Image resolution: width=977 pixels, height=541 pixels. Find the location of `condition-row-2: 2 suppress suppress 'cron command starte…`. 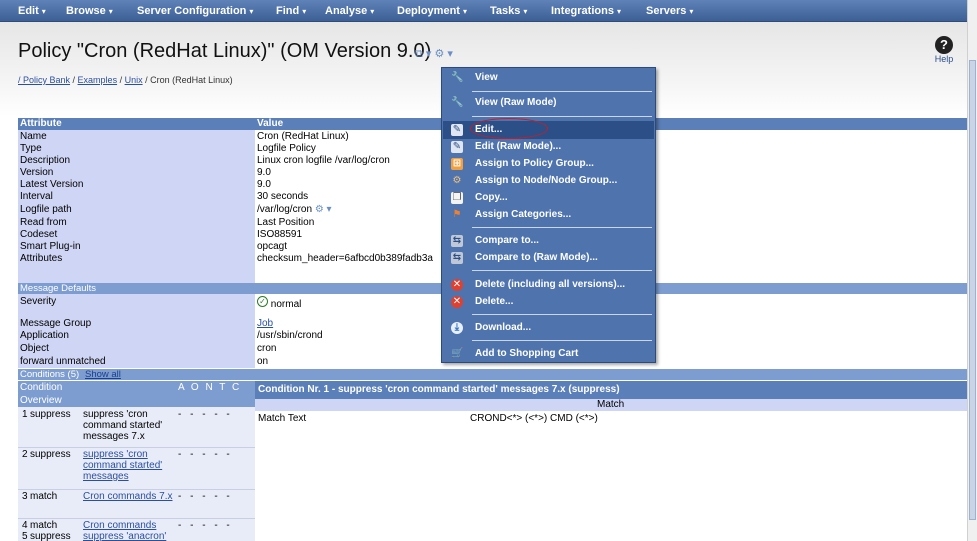

condition-row-2: 2 suppress suppress 'cron command starte… is located at coordinates (136, 469).